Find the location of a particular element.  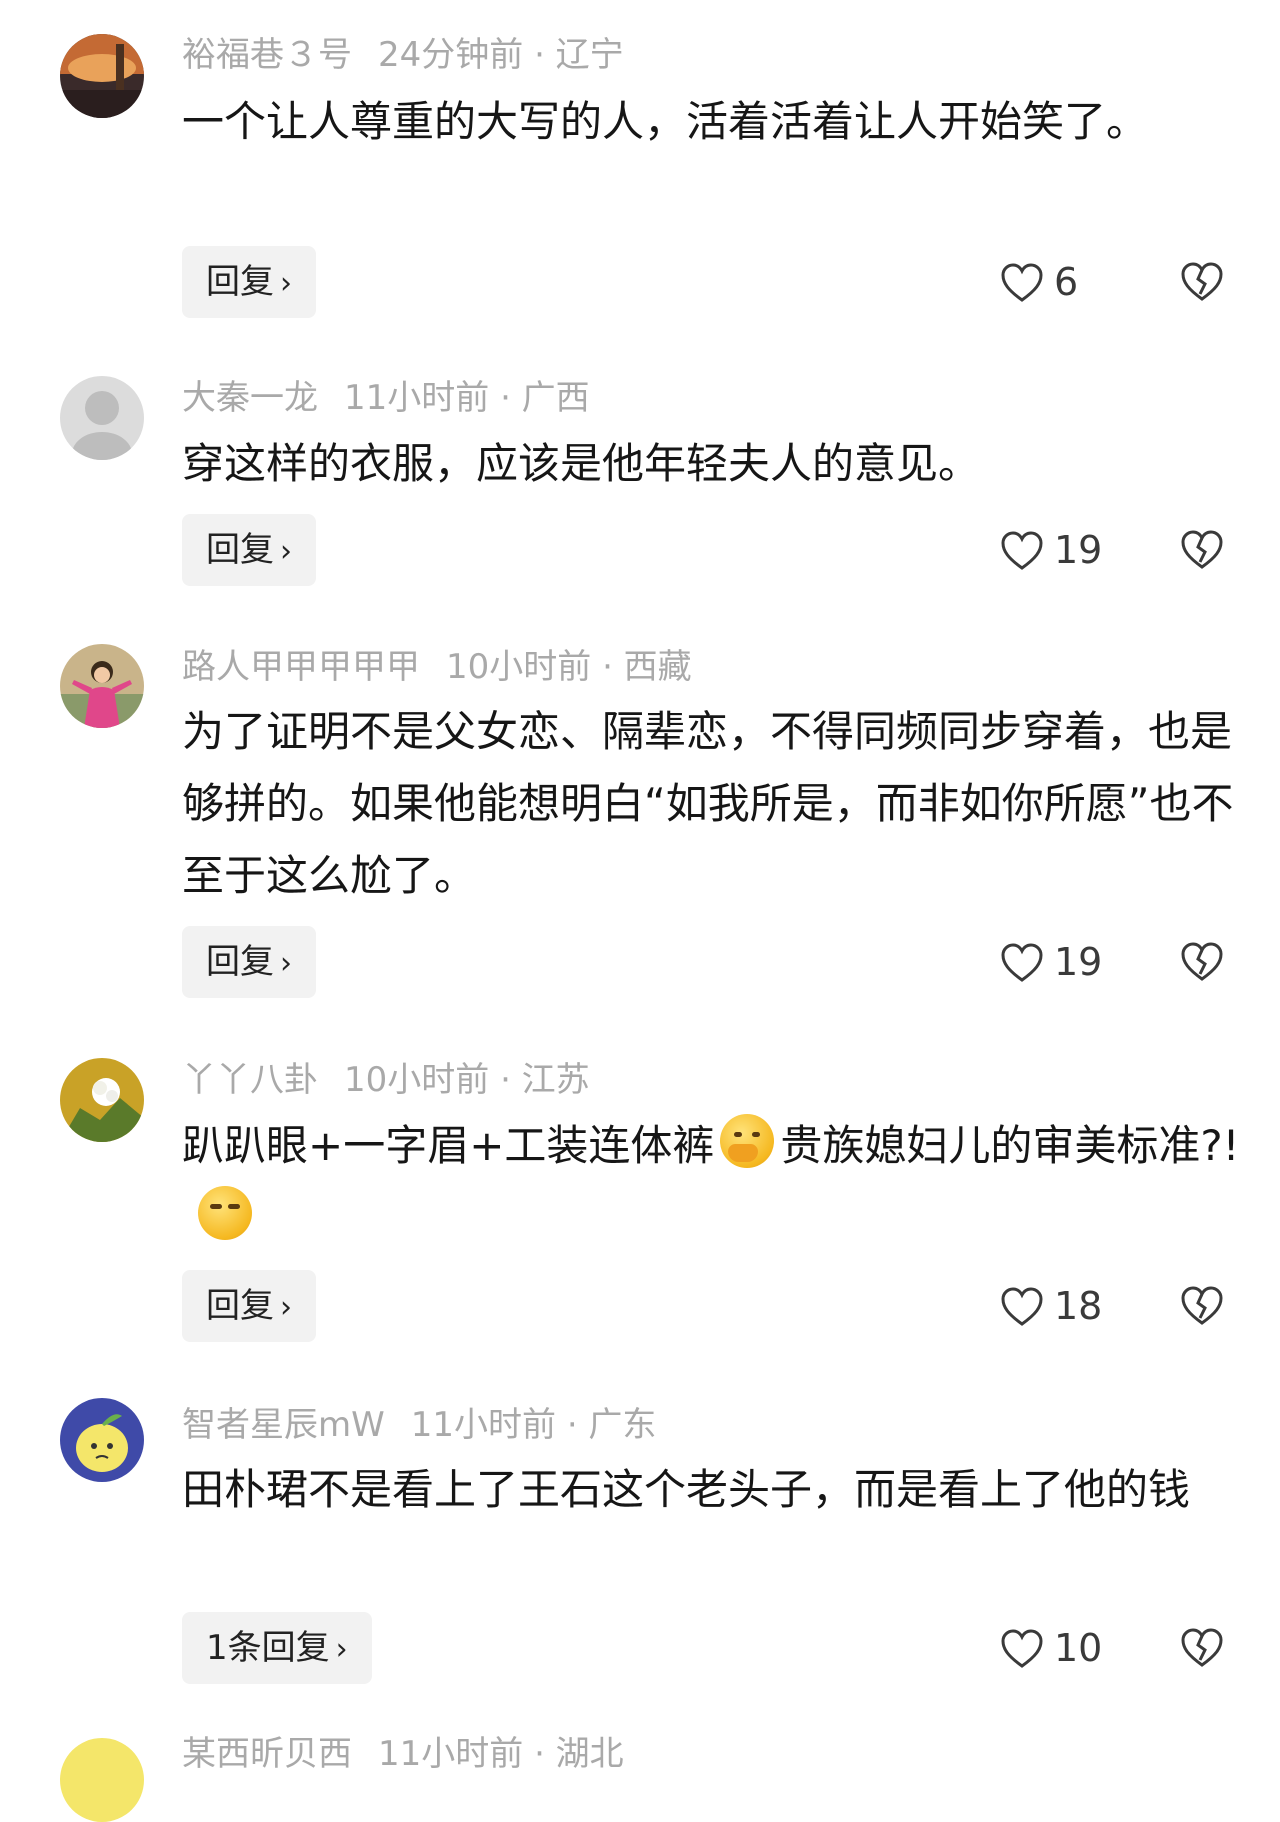

reply-button: 1条回复 › is located at coordinates (277, 1648).